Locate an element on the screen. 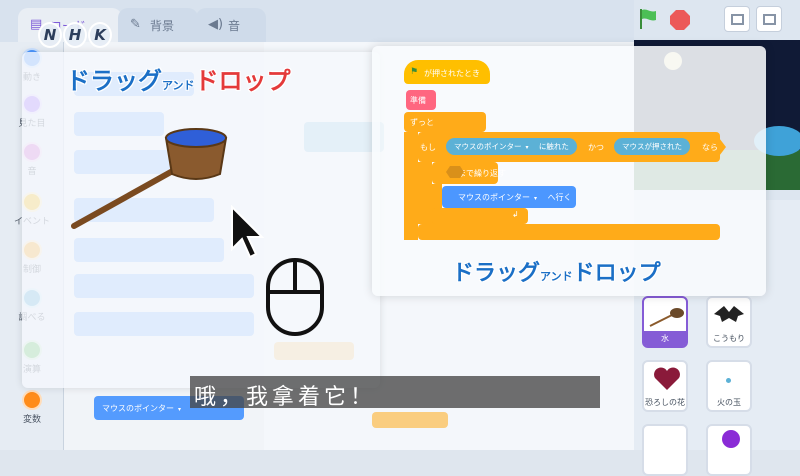 The height and width of the screenshot is (476, 800). computer-mouse-icon is located at coordinates (295, 297).